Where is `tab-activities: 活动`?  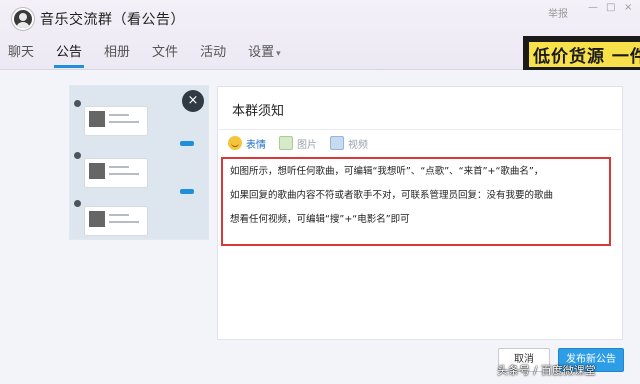 tab-activities: 活动 is located at coordinates (213, 56).